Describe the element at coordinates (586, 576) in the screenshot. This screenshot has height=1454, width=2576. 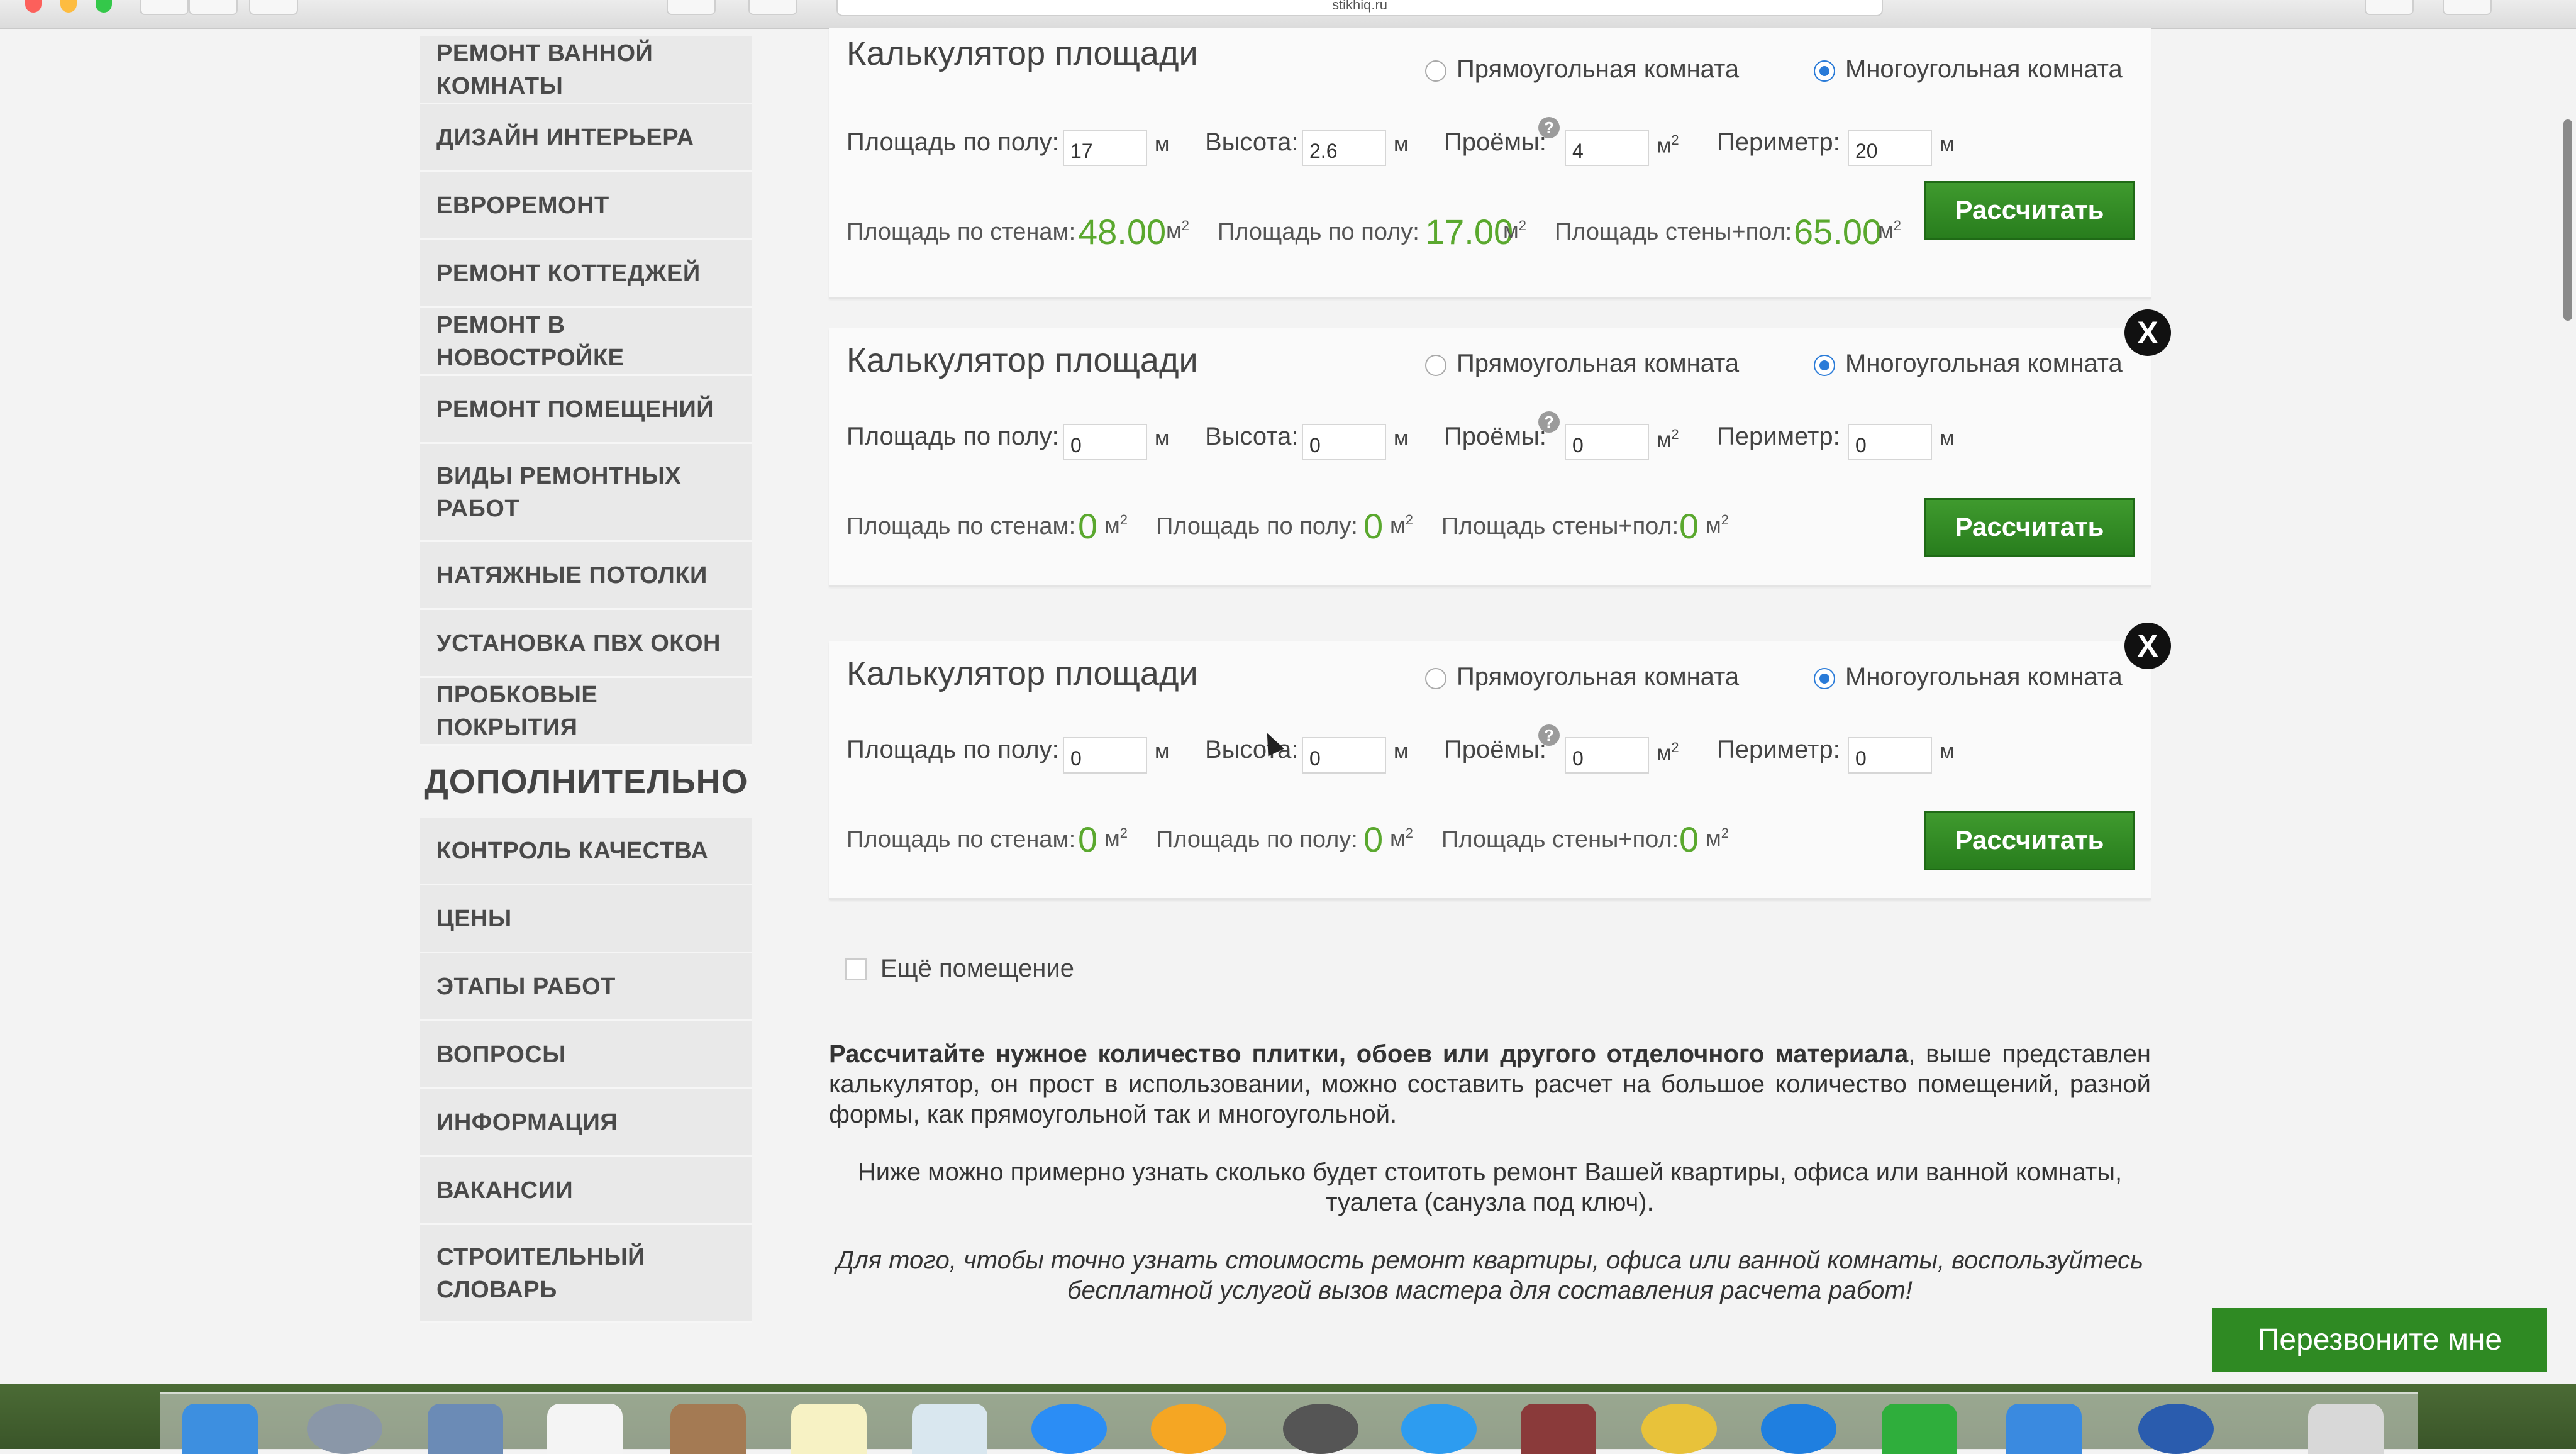
I see `sidebar-item-ceilings: НАТЯЖНЫЕ ПОТОЛКИ` at that location.